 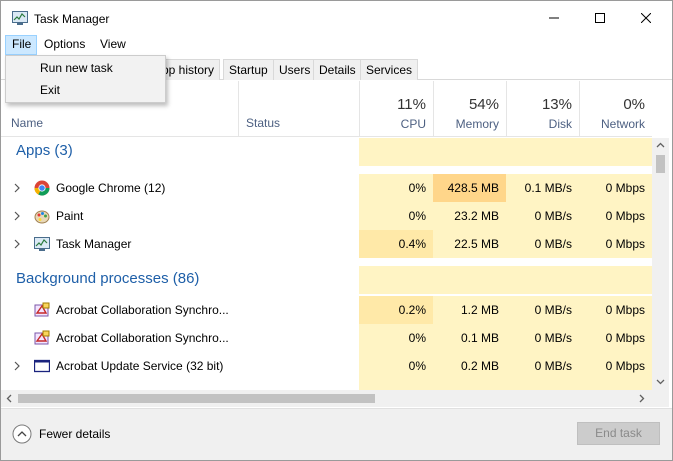 I want to click on cpu-cell: 0.2%, so click(x=396, y=310).